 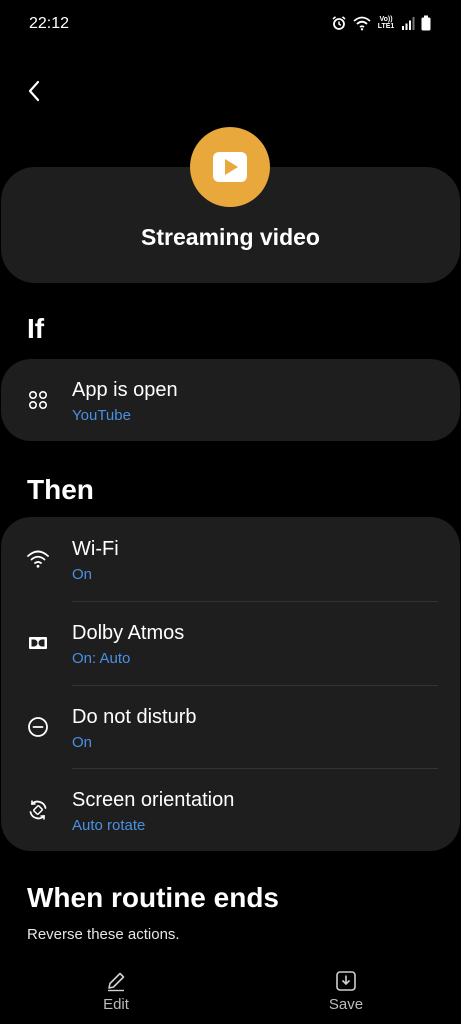 What do you see at coordinates (36, 328) in the screenshot?
I see `if-heading: If` at bounding box center [36, 328].